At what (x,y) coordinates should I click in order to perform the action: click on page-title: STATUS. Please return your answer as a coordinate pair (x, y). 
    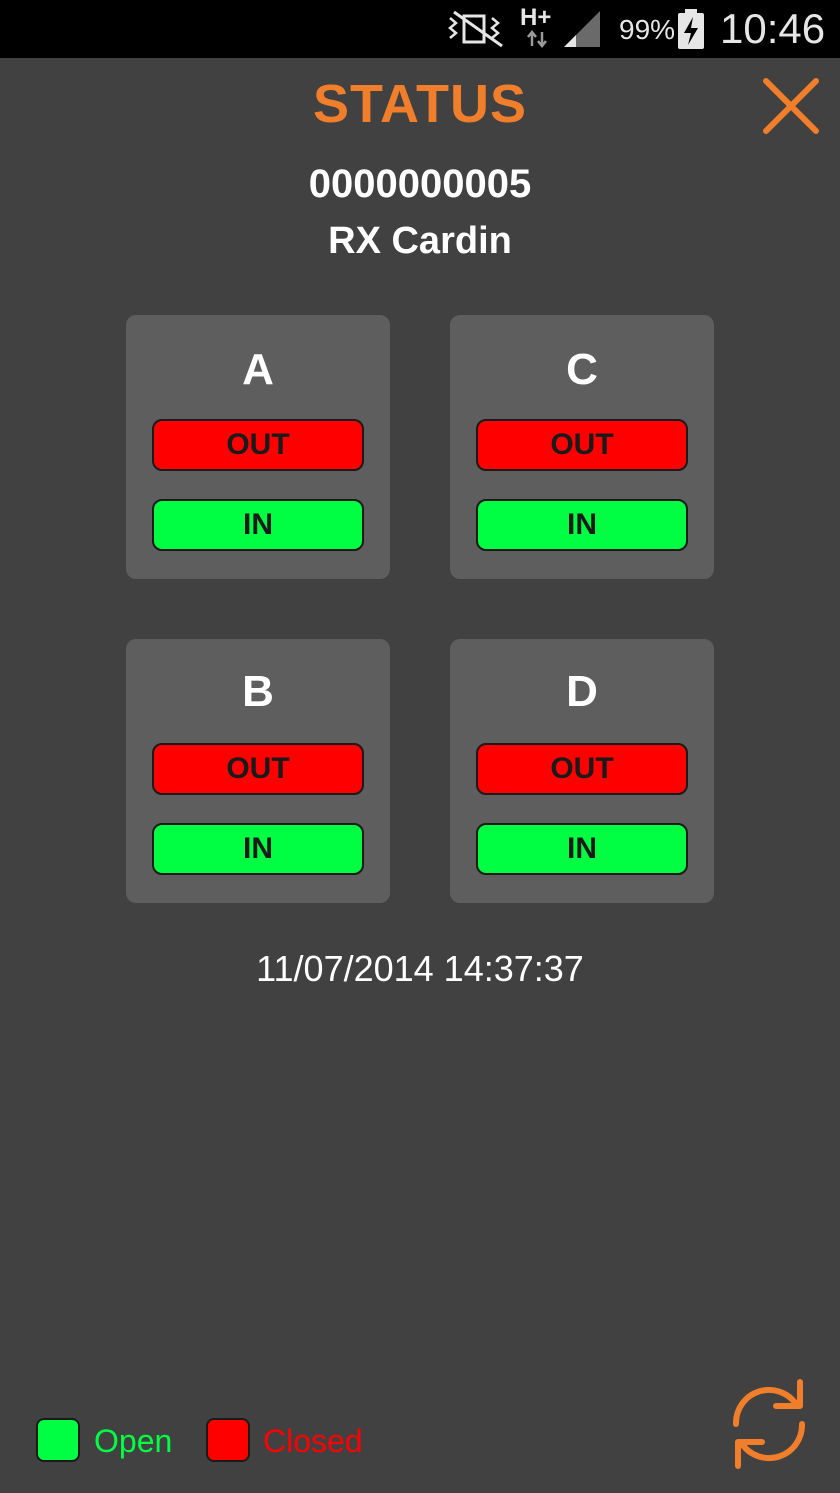
    Looking at the image, I should click on (420, 104).